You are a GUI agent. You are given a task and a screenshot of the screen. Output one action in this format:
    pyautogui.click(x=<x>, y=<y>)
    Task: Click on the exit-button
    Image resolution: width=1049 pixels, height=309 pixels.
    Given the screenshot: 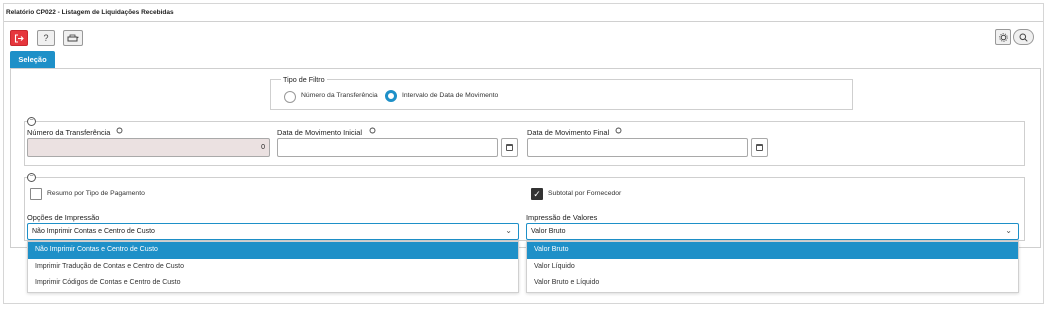 What is the action you would take?
    pyautogui.click(x=19, y=38)
    